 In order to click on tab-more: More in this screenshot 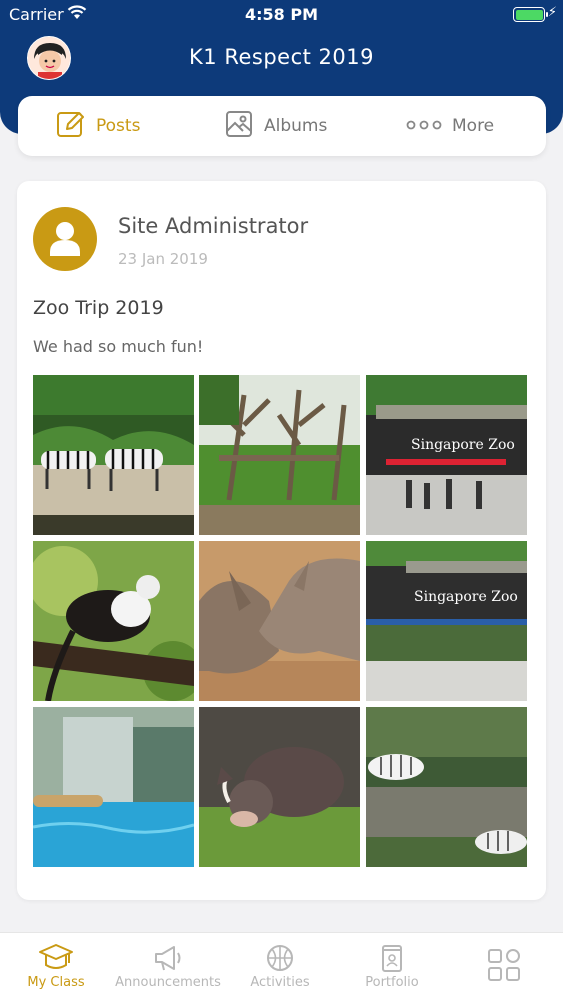, I will do `click(450, 126)`.